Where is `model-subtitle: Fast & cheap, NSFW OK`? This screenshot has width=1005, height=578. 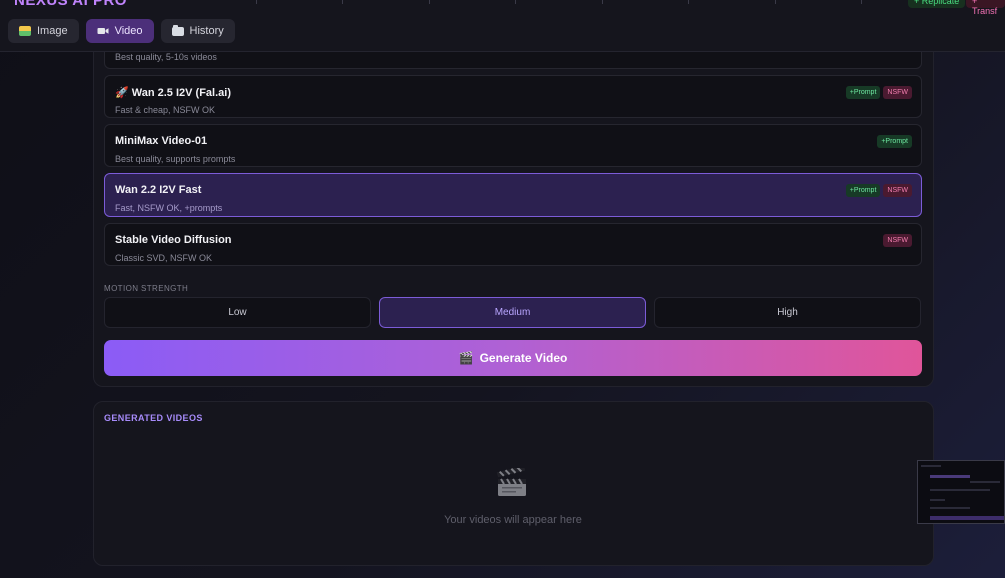 model-subtitle: Fast & cheap, NSFW OK is located at coordinates (165, 110).